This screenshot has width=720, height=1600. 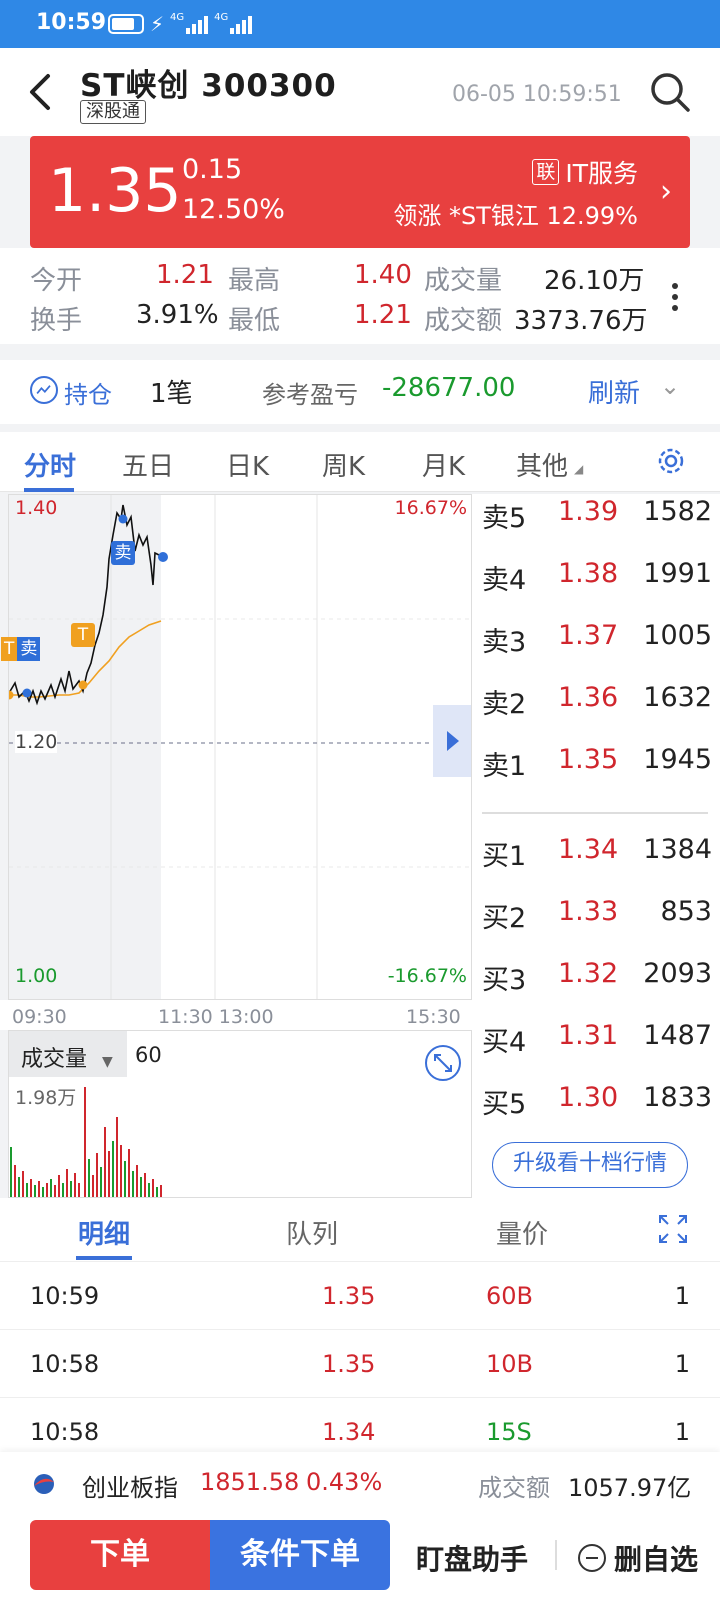 I want to click on bid-label: 买3, so click(x=504, y=980).